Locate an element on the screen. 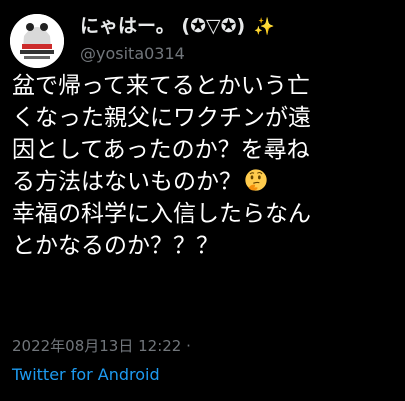  tweet-timestamp: 2022年08月13日 12:22 · is located at coordinates (101, 346).